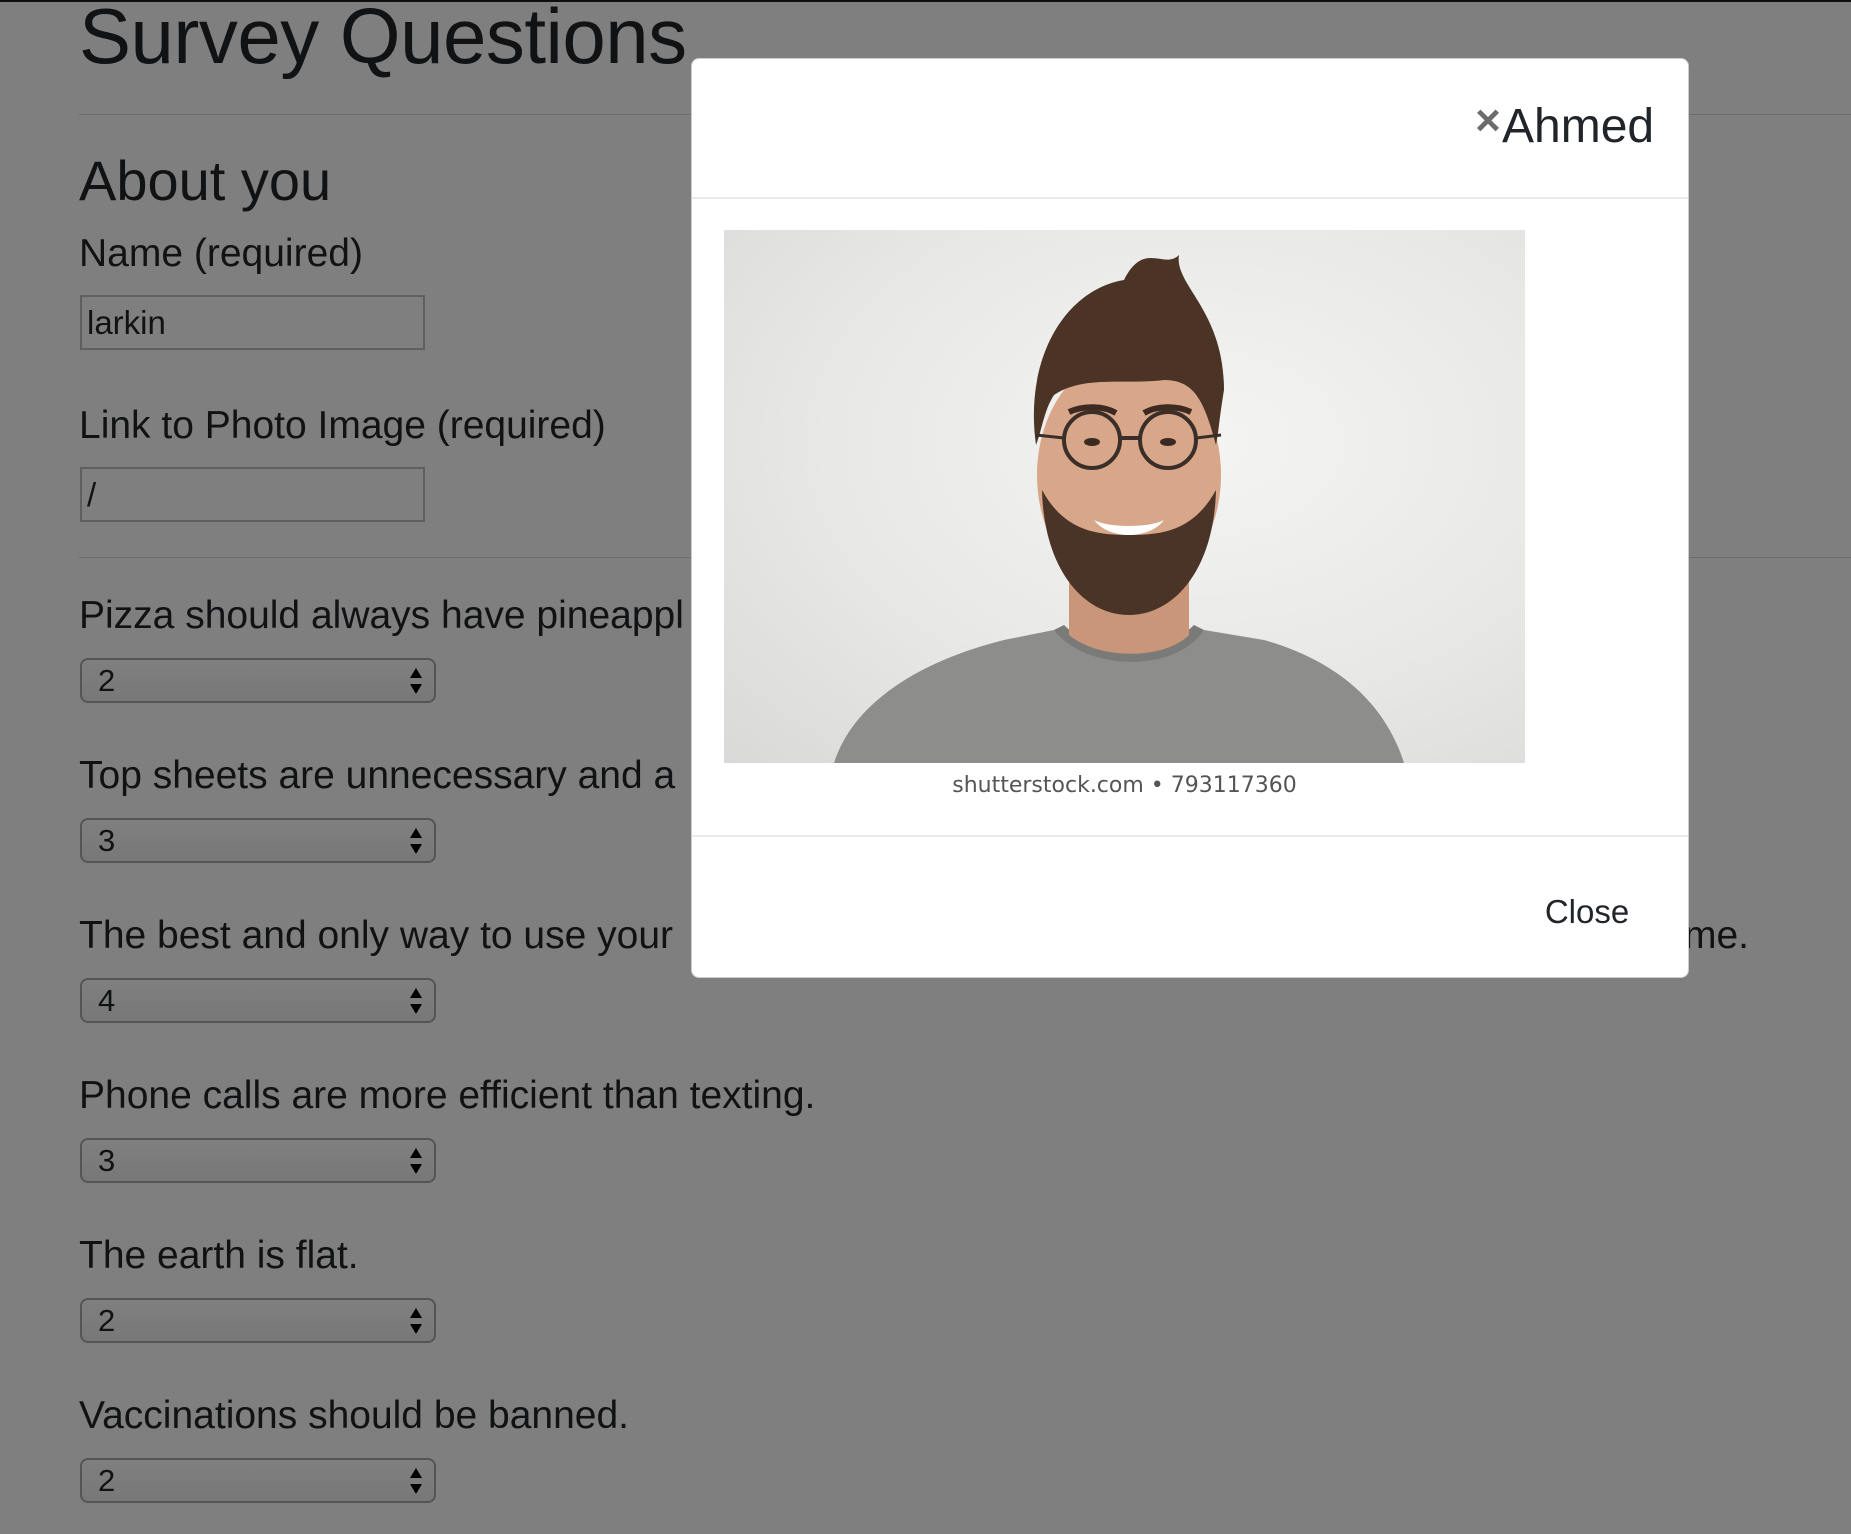 The width and height of the screenshot is (1851, 1534). What do you see at coordinates (1578, 126) in the screenshot?
I see `modal-title: Ahmed` at bounding box center [1578, 126].